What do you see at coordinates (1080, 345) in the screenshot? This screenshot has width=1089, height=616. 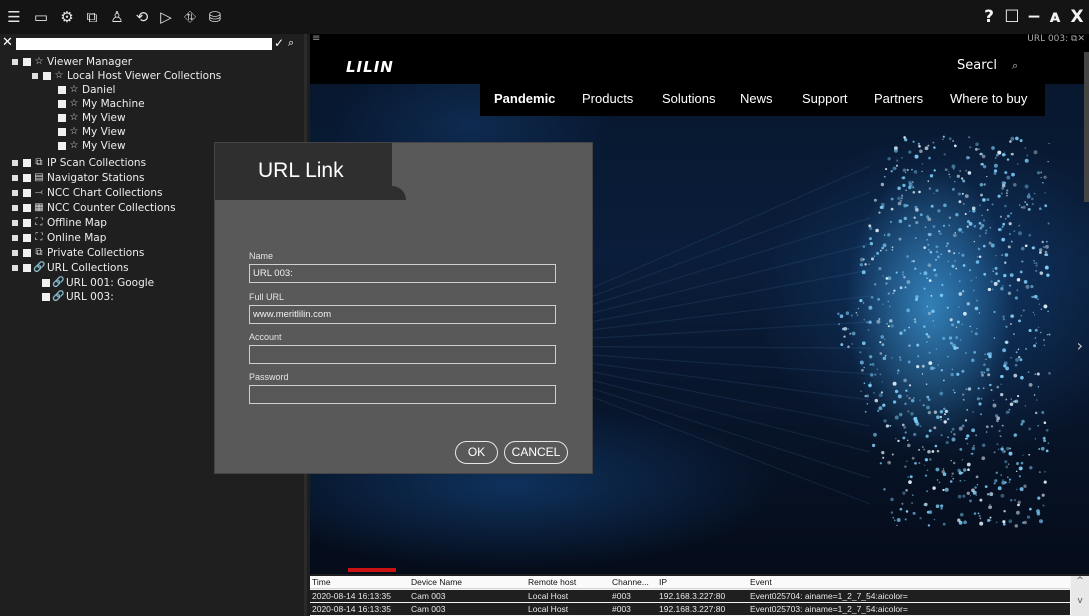 I see `chevron-right-icon: ›` at bounding box center [1080, 345].